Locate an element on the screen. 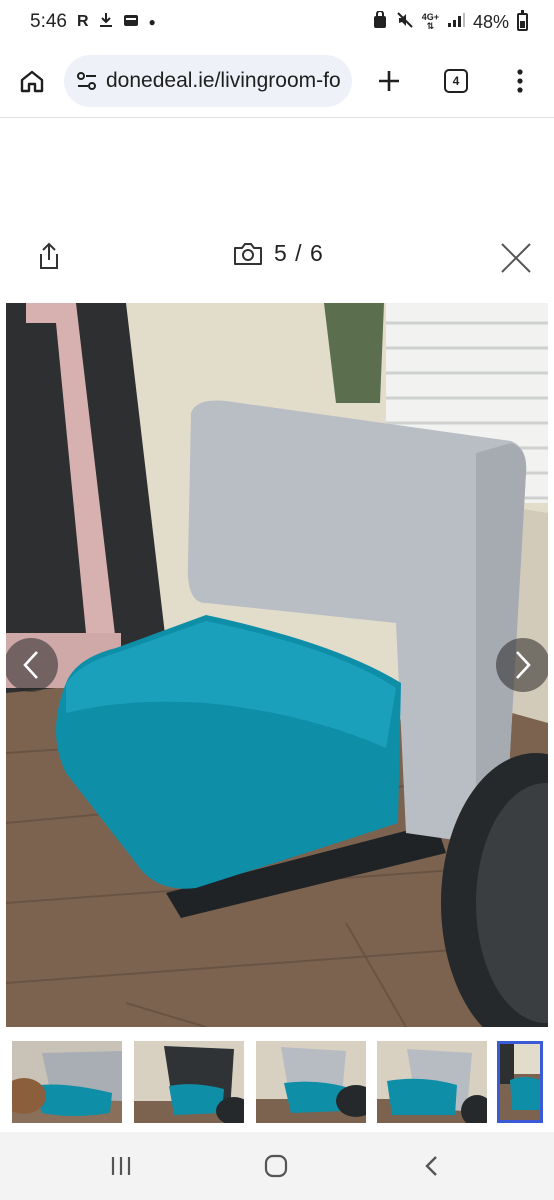 The image size is (554, 1200). chevron-left-icon is located at coordinates (30, 665).